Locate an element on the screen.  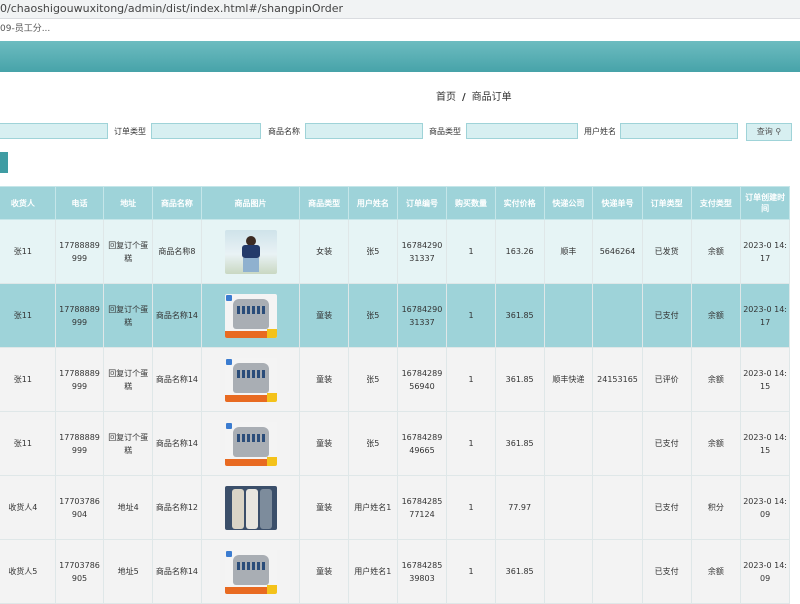
column-header: 订单创建时间 is located at coordinates (765, 203).